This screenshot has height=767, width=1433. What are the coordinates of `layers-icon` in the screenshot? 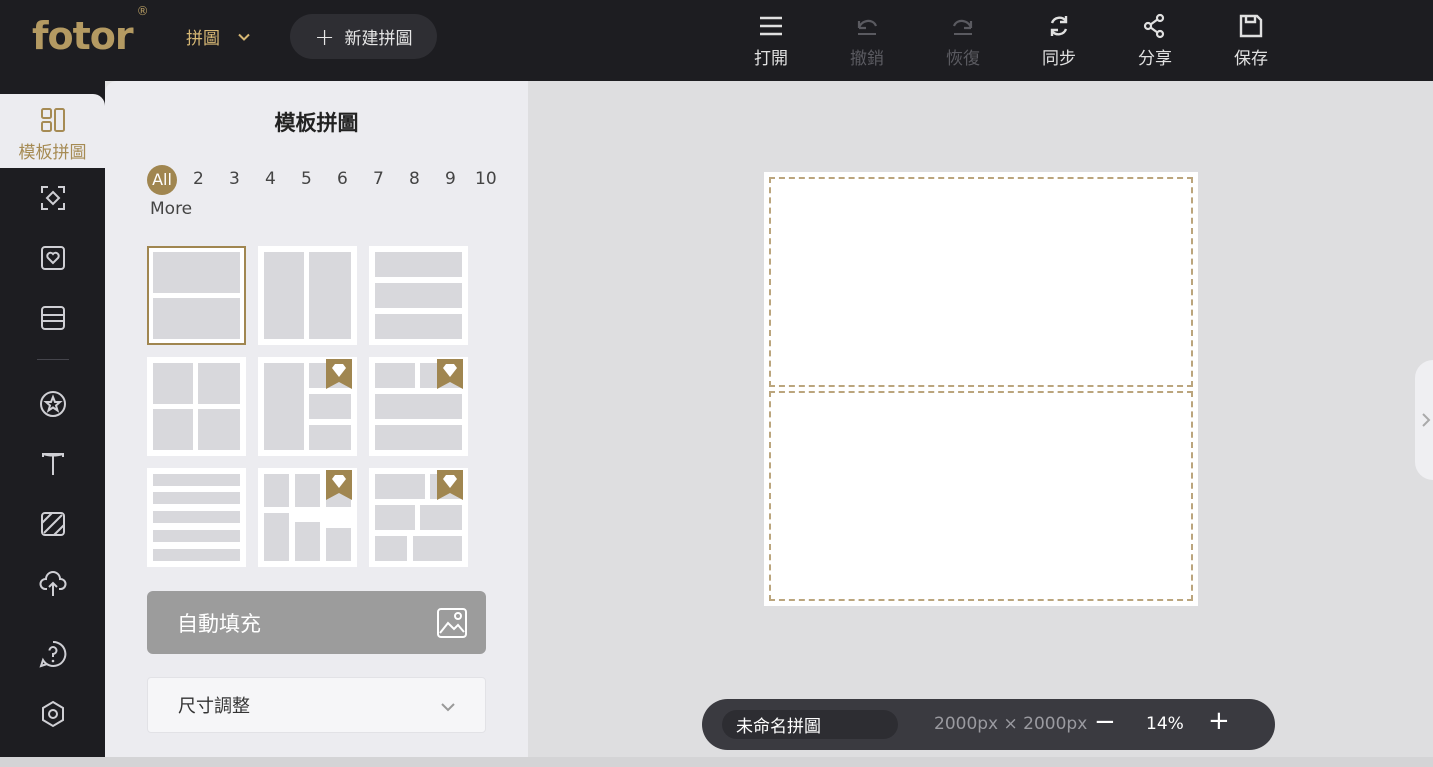 It's located at (53, 318).